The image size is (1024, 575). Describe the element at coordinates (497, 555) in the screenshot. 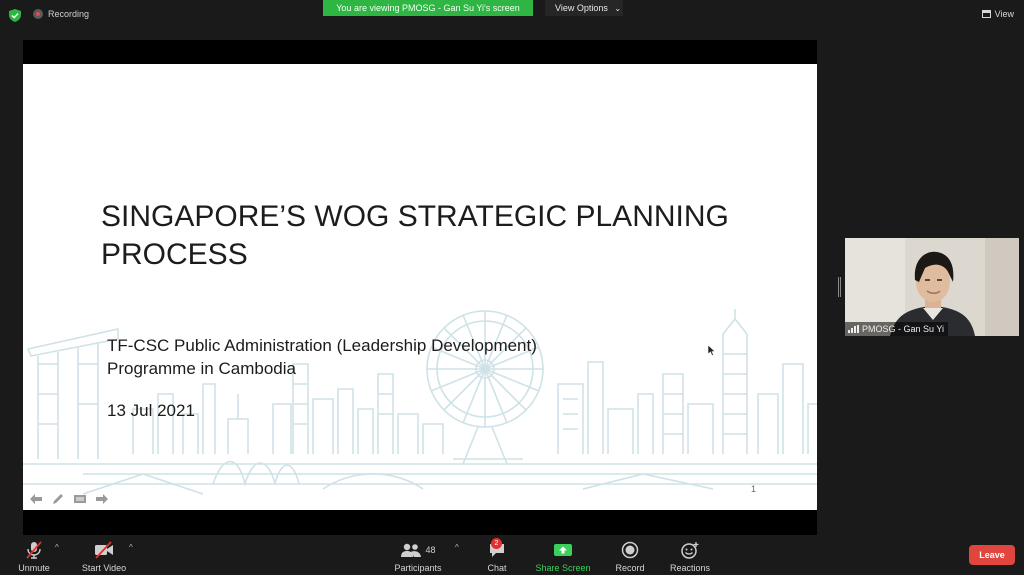

I see `chat-button: 2 Chat` at that location.